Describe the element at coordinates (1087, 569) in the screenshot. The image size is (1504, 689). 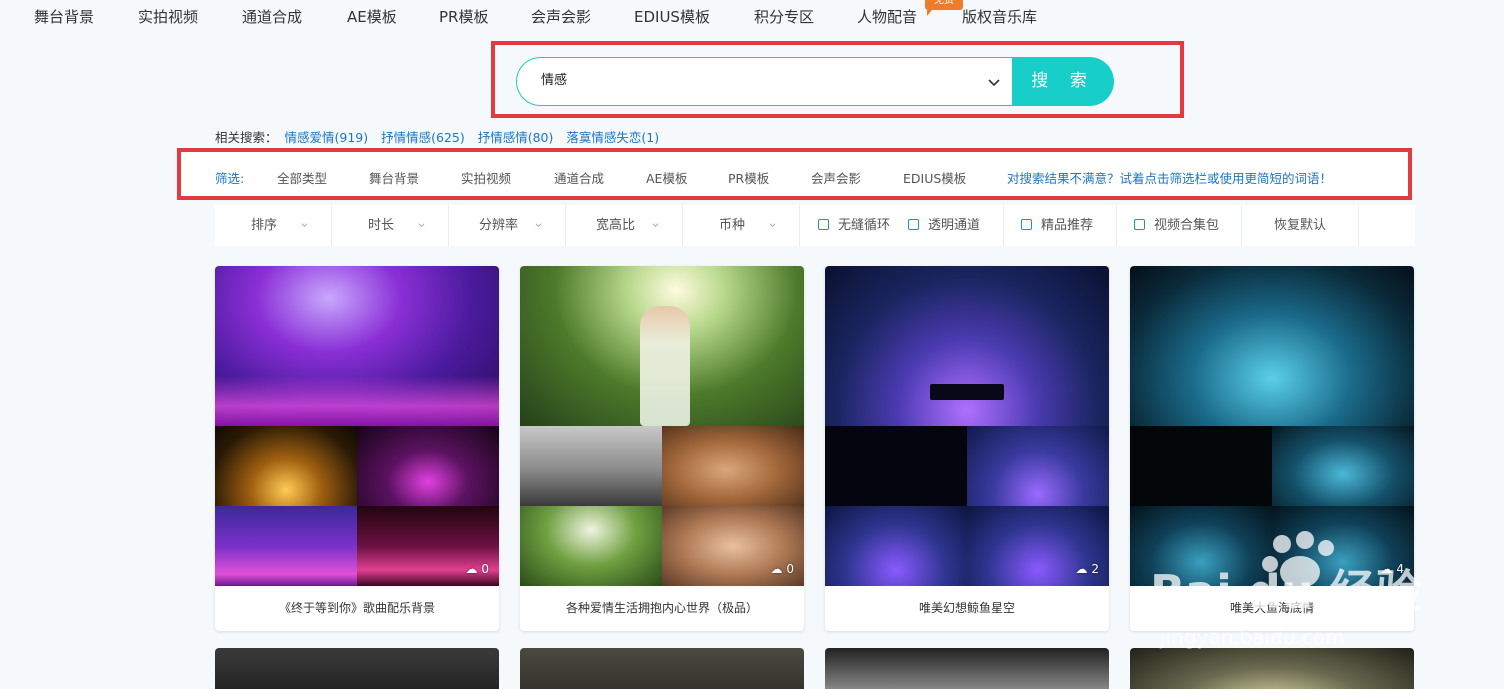
I see `download-count: ☁ 2` at that location.